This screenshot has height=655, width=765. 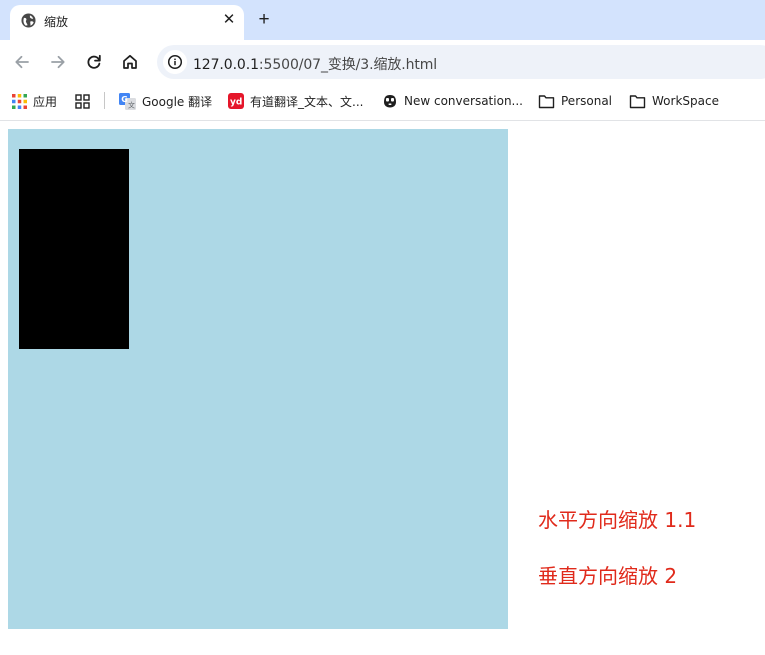 What do you see at coordinates (45, 101) in the screenshot?
I see `bookmark-label: 应用` at bounding box center [45, 101].